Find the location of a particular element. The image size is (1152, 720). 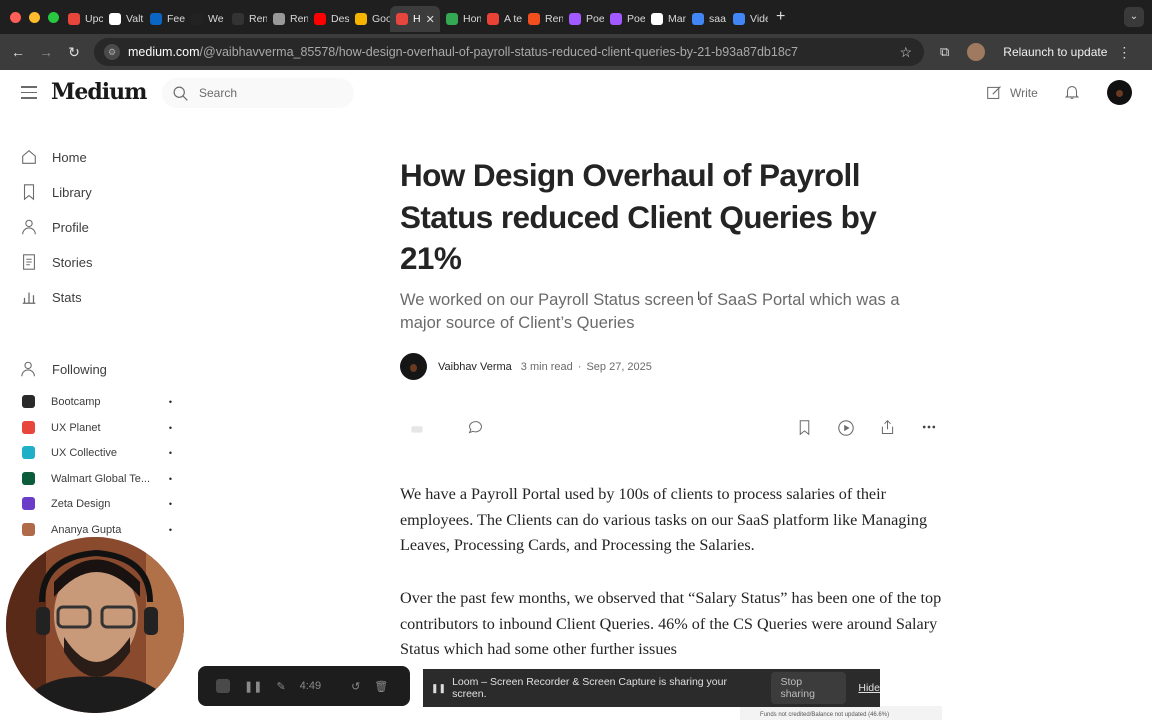

publish-date: Sep 27, 2025 is located at coordinates (619, 366).